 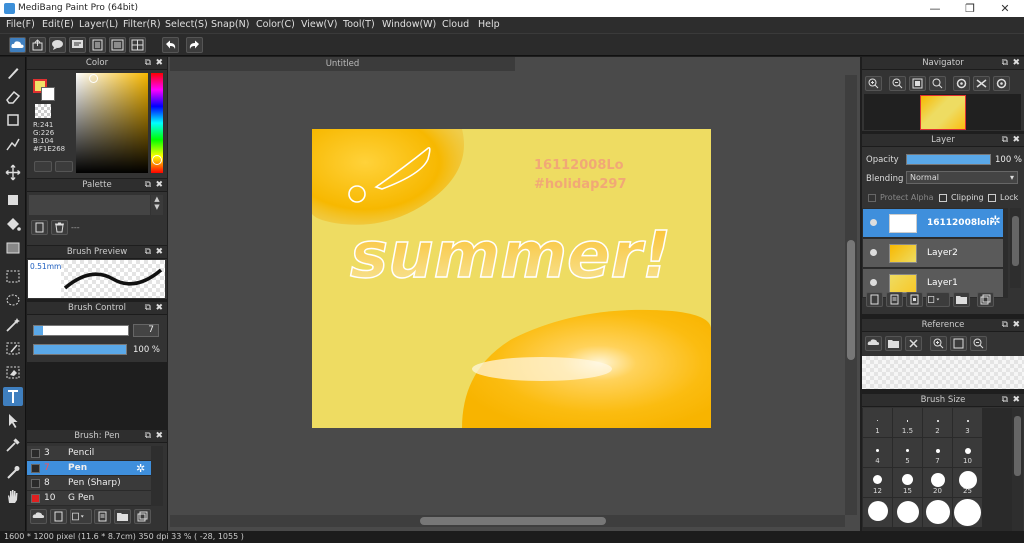 I want to click on brush-options-button, so click(x=81, y=516).